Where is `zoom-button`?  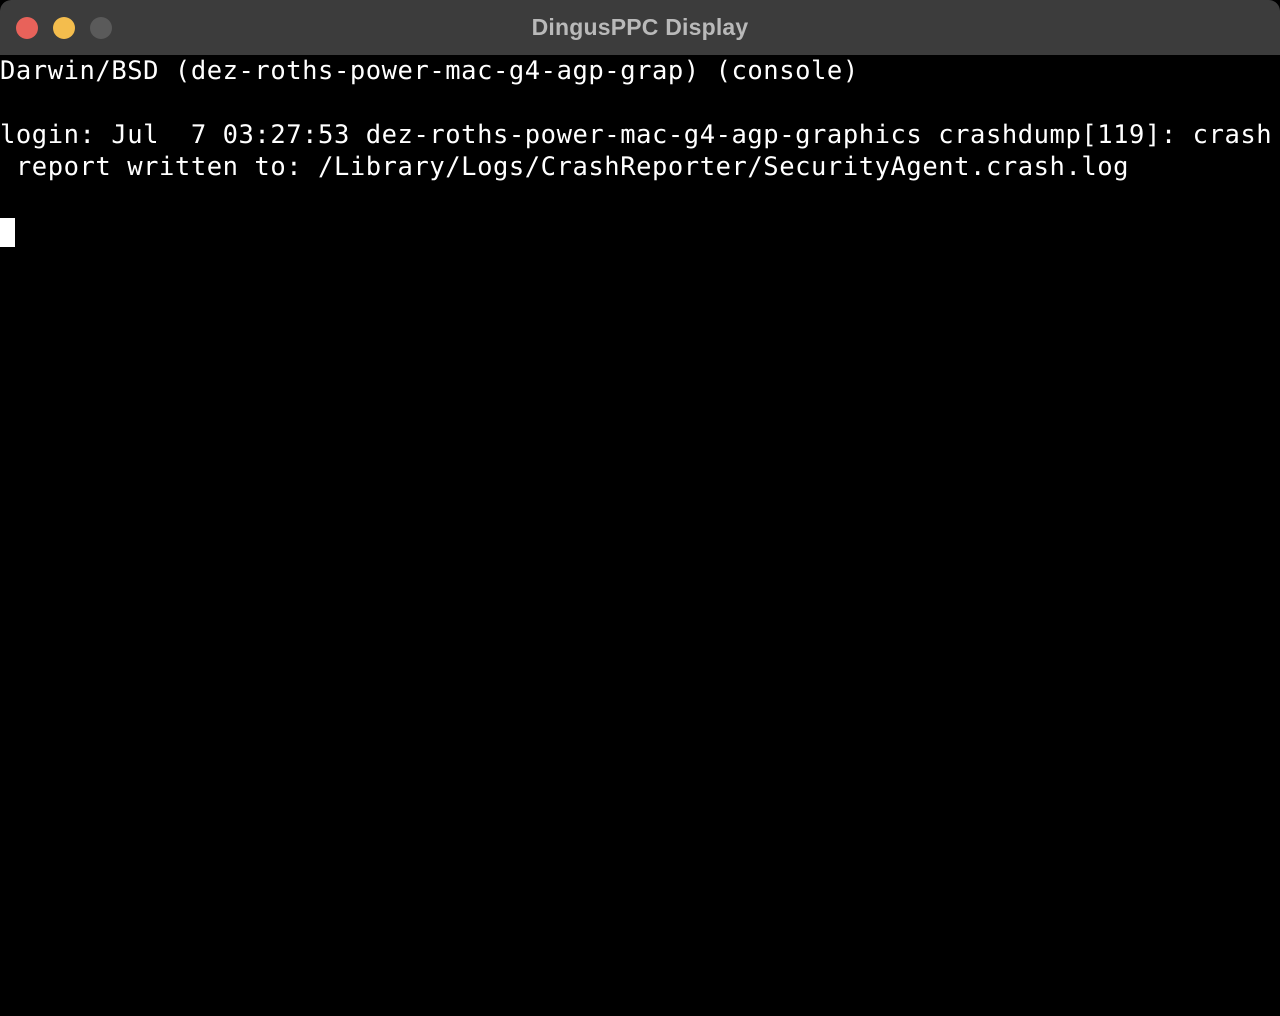
zoom-button is located at coordinates (101, 27).